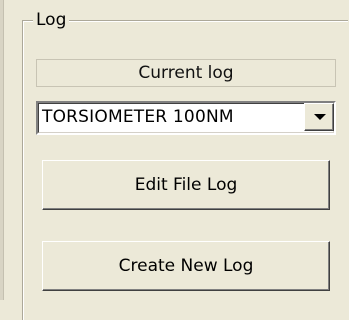 The width and height of the screenshot is (349, 320). Describe the element at coordinates (186, 73) in the screenshot. I see `current-log-label: Current log` at that location.